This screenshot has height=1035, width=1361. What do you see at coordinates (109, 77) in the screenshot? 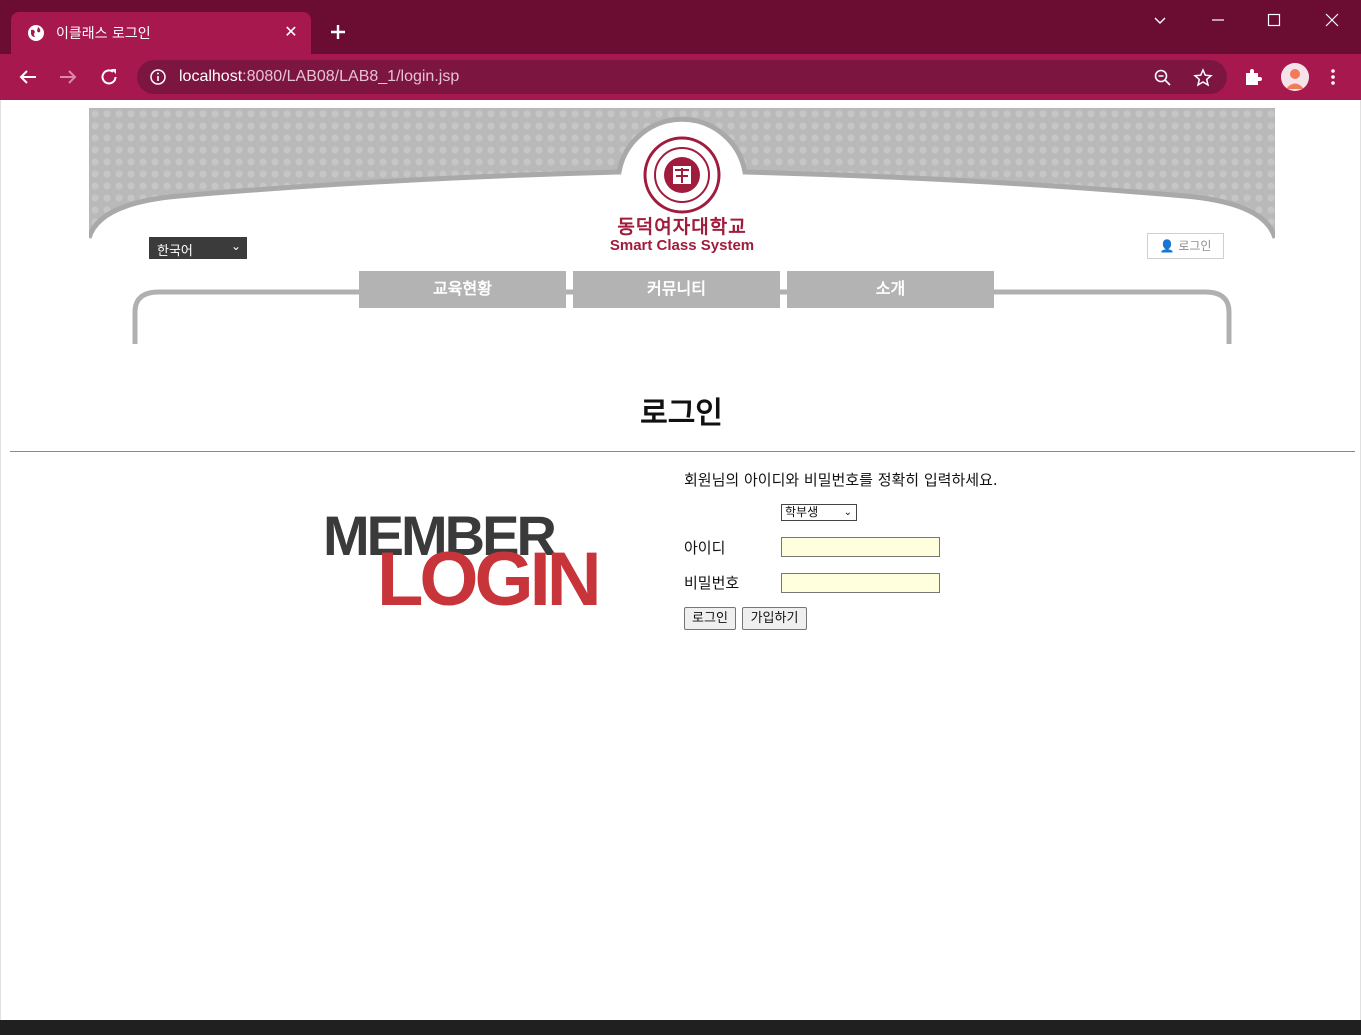
I see `reload-icon` at bounding box center [109, 77].